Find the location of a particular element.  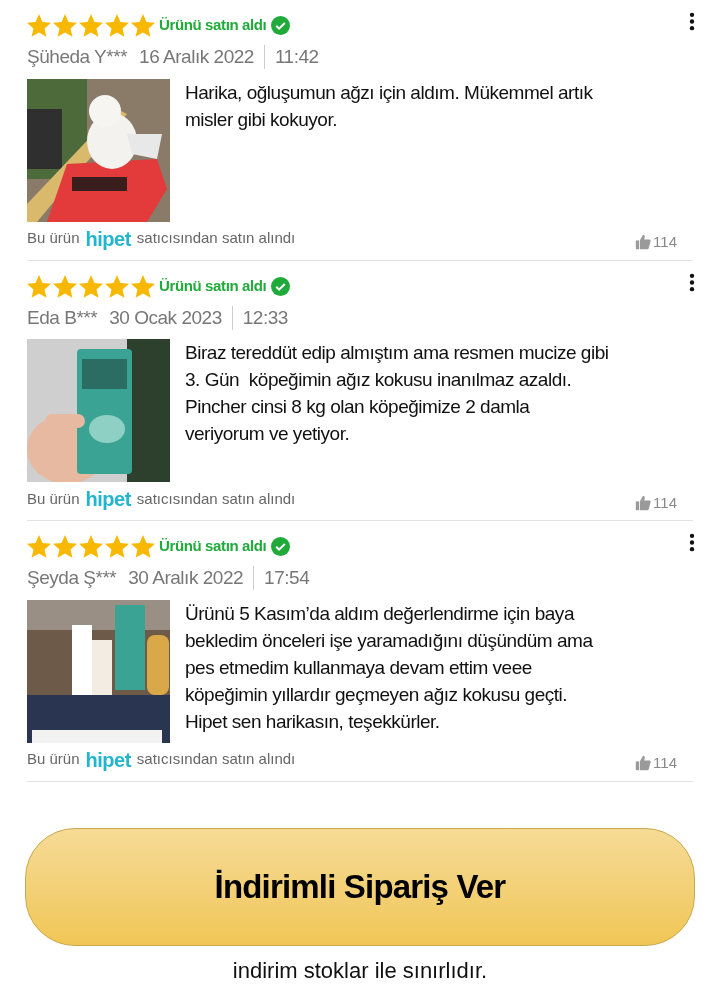

author-name: Şeyda Ş*** is located at coordinates (72, 578).